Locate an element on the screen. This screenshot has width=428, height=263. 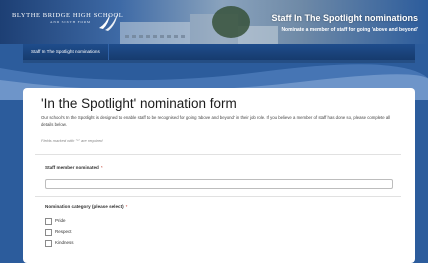
category-label-text: Nomination category (please select) is located at coordinates (84, 206).